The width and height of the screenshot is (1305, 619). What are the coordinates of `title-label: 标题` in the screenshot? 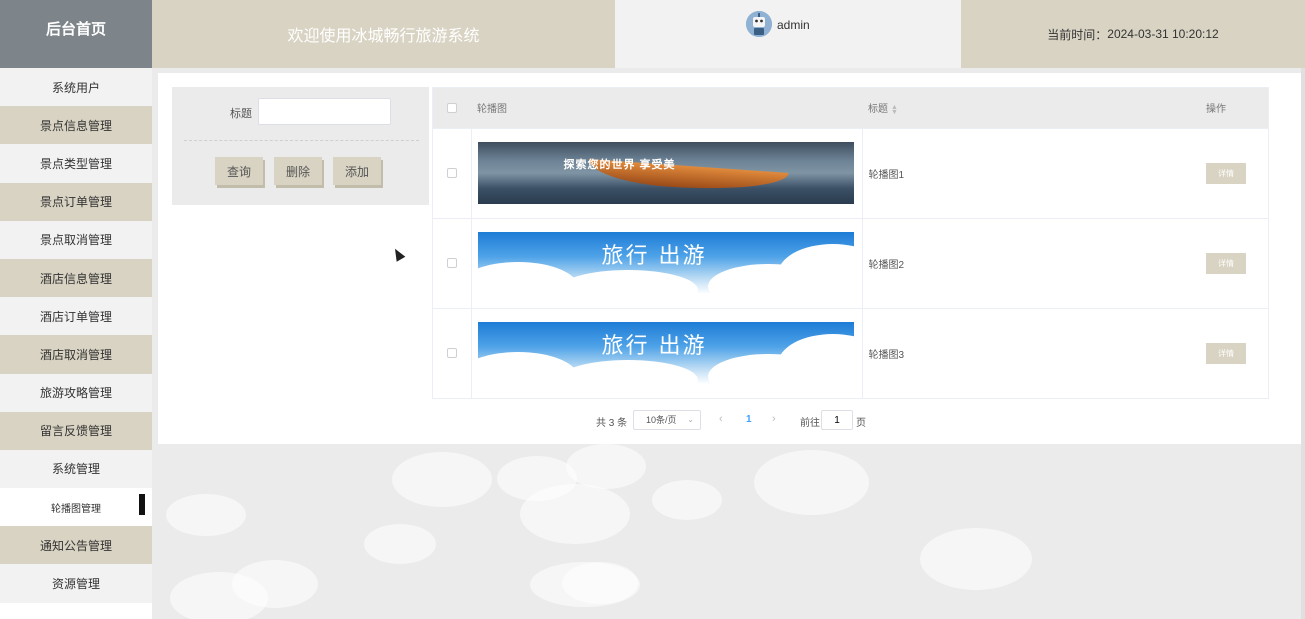 It's located at (241, 114).